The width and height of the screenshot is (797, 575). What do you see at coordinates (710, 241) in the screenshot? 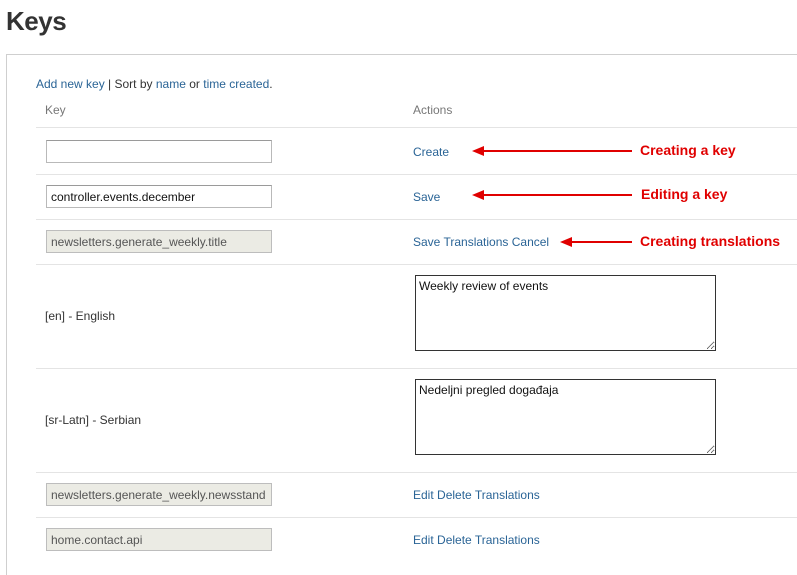
I see `annotation-label: Creating translations` at bounding box center [710, 241].